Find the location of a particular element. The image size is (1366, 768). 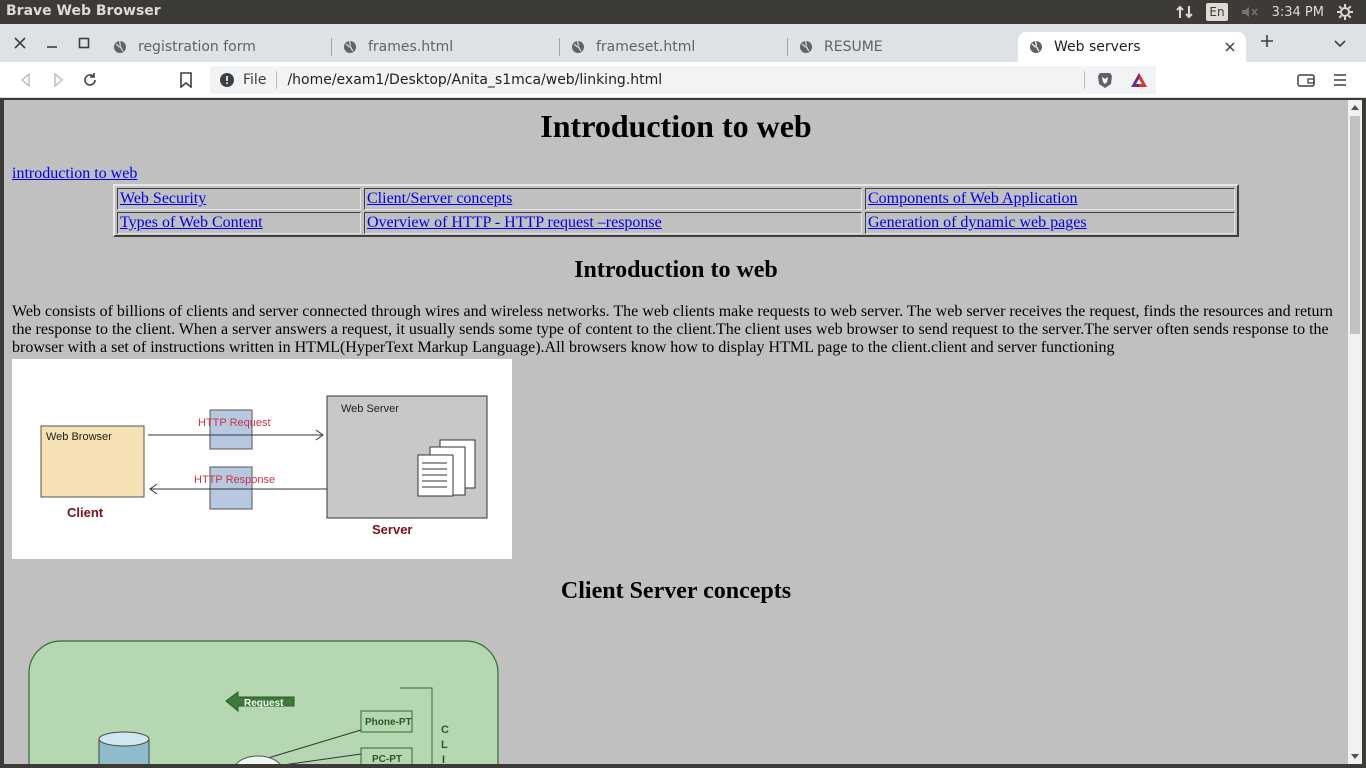

clock: 3:34 PM is located at coordinates (1298, 12).